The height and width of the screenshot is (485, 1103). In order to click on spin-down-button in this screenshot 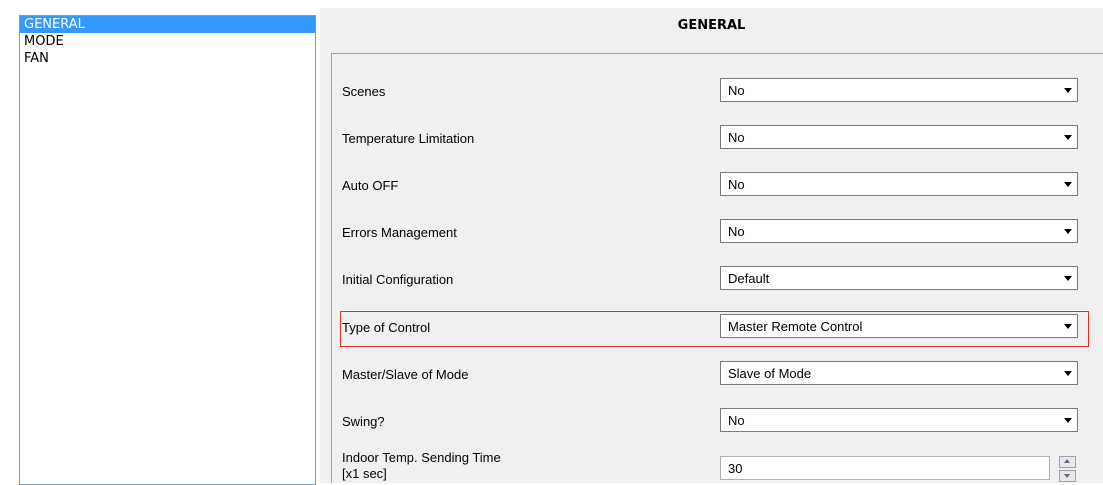, I will do `click(1067, 476)`.